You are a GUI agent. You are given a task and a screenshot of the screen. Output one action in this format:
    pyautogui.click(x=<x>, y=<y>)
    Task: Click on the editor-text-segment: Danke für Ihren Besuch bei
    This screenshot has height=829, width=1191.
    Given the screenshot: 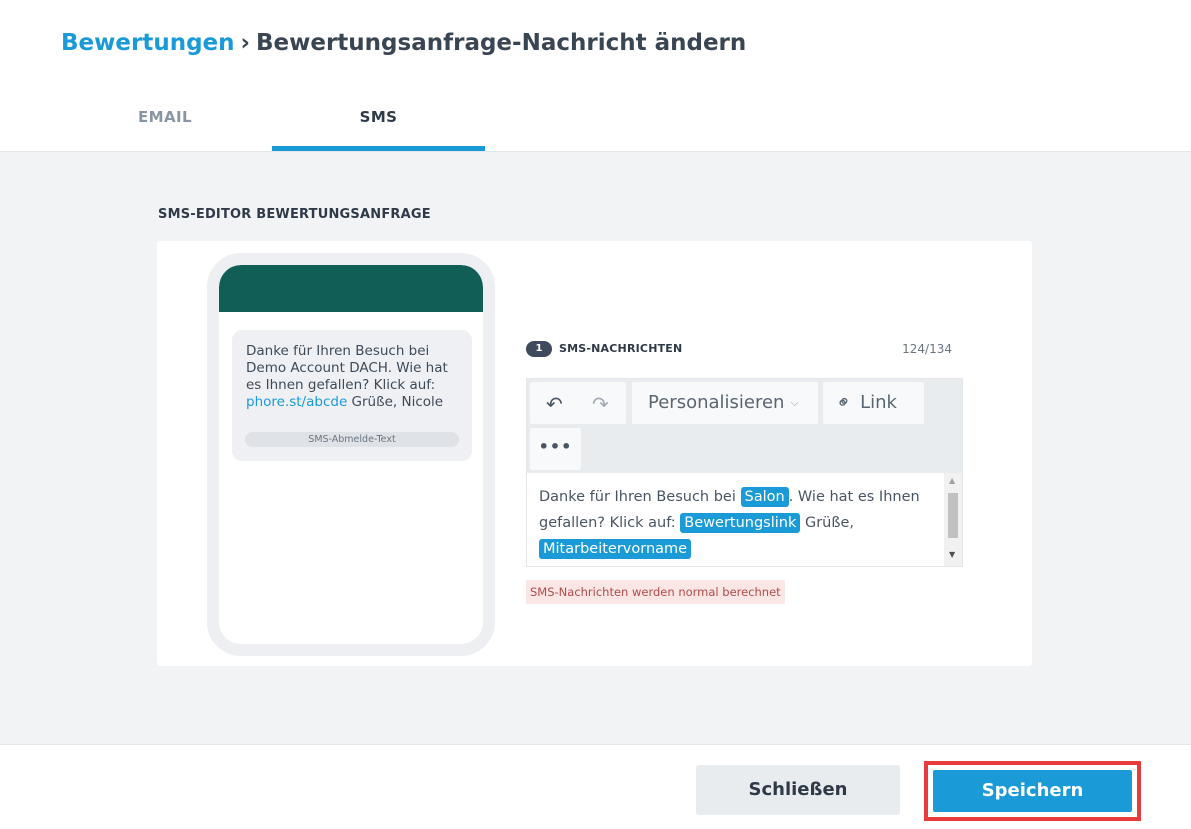 What is the action you would take?
    pyautogui.click(x=640, y=497)
    